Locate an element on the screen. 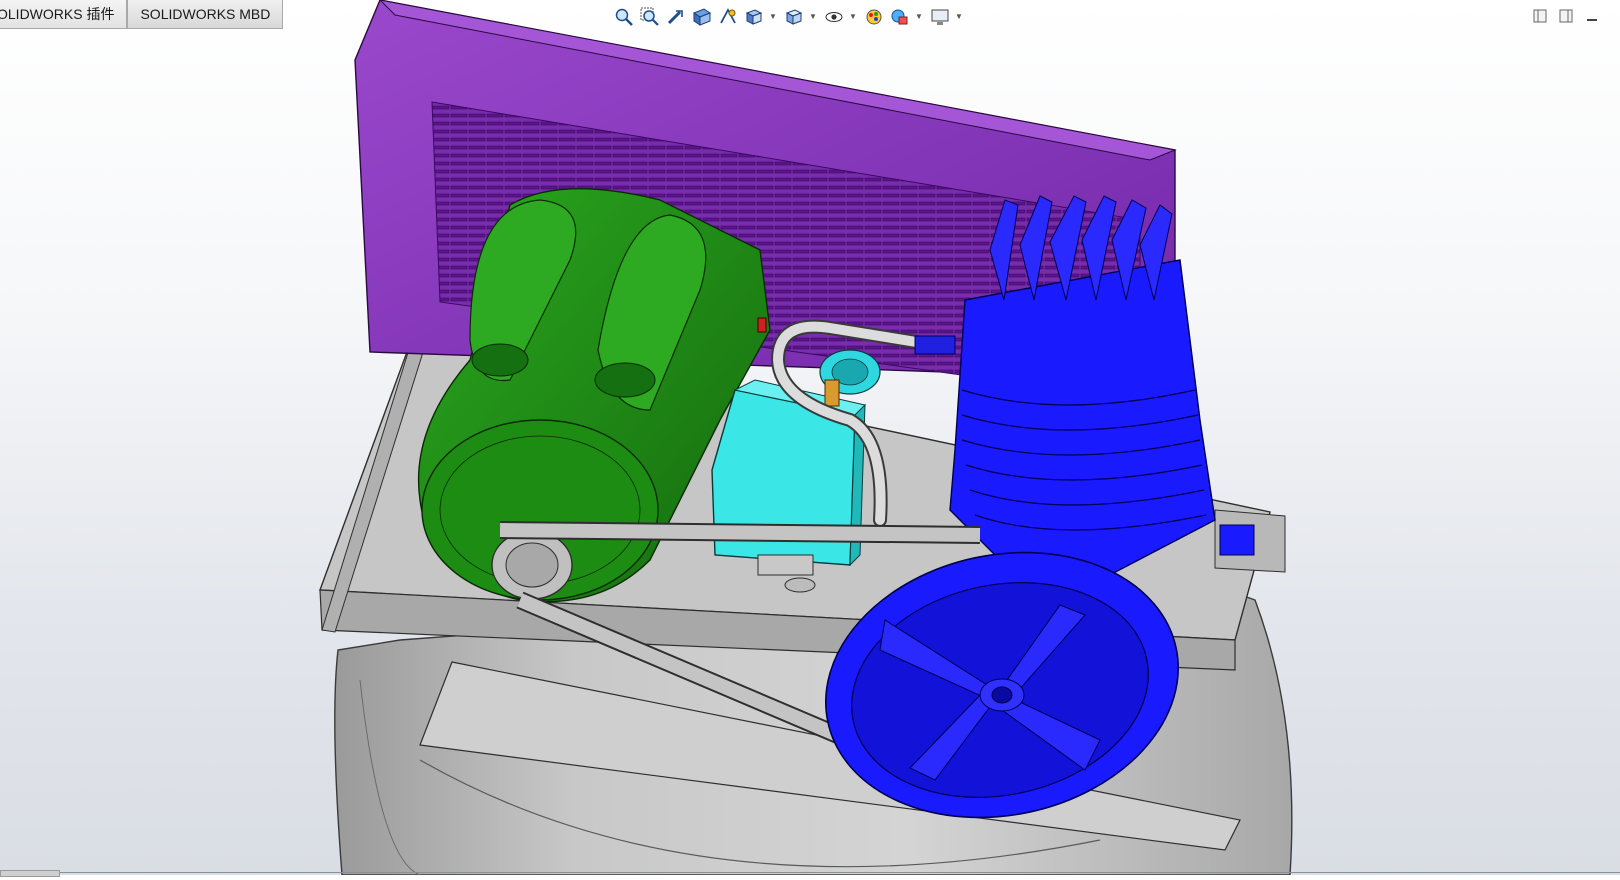 The height and width of the screenshot is (880, 1620). command-manager-tabs: OLIDWORKS 插件 SOLIDWORKS MBD is located at coordinates (142, 15).